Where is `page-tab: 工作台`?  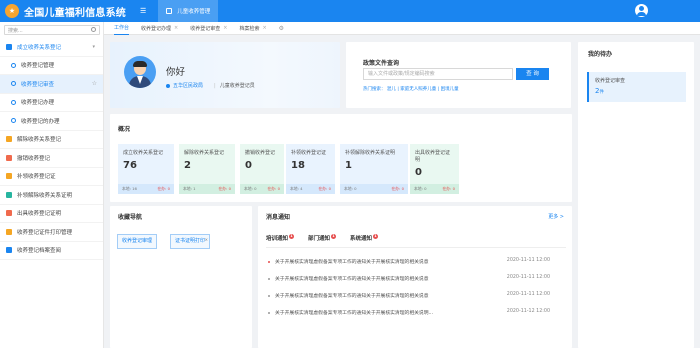
page-tab: 工作台 is located at coordinates (122, 28).